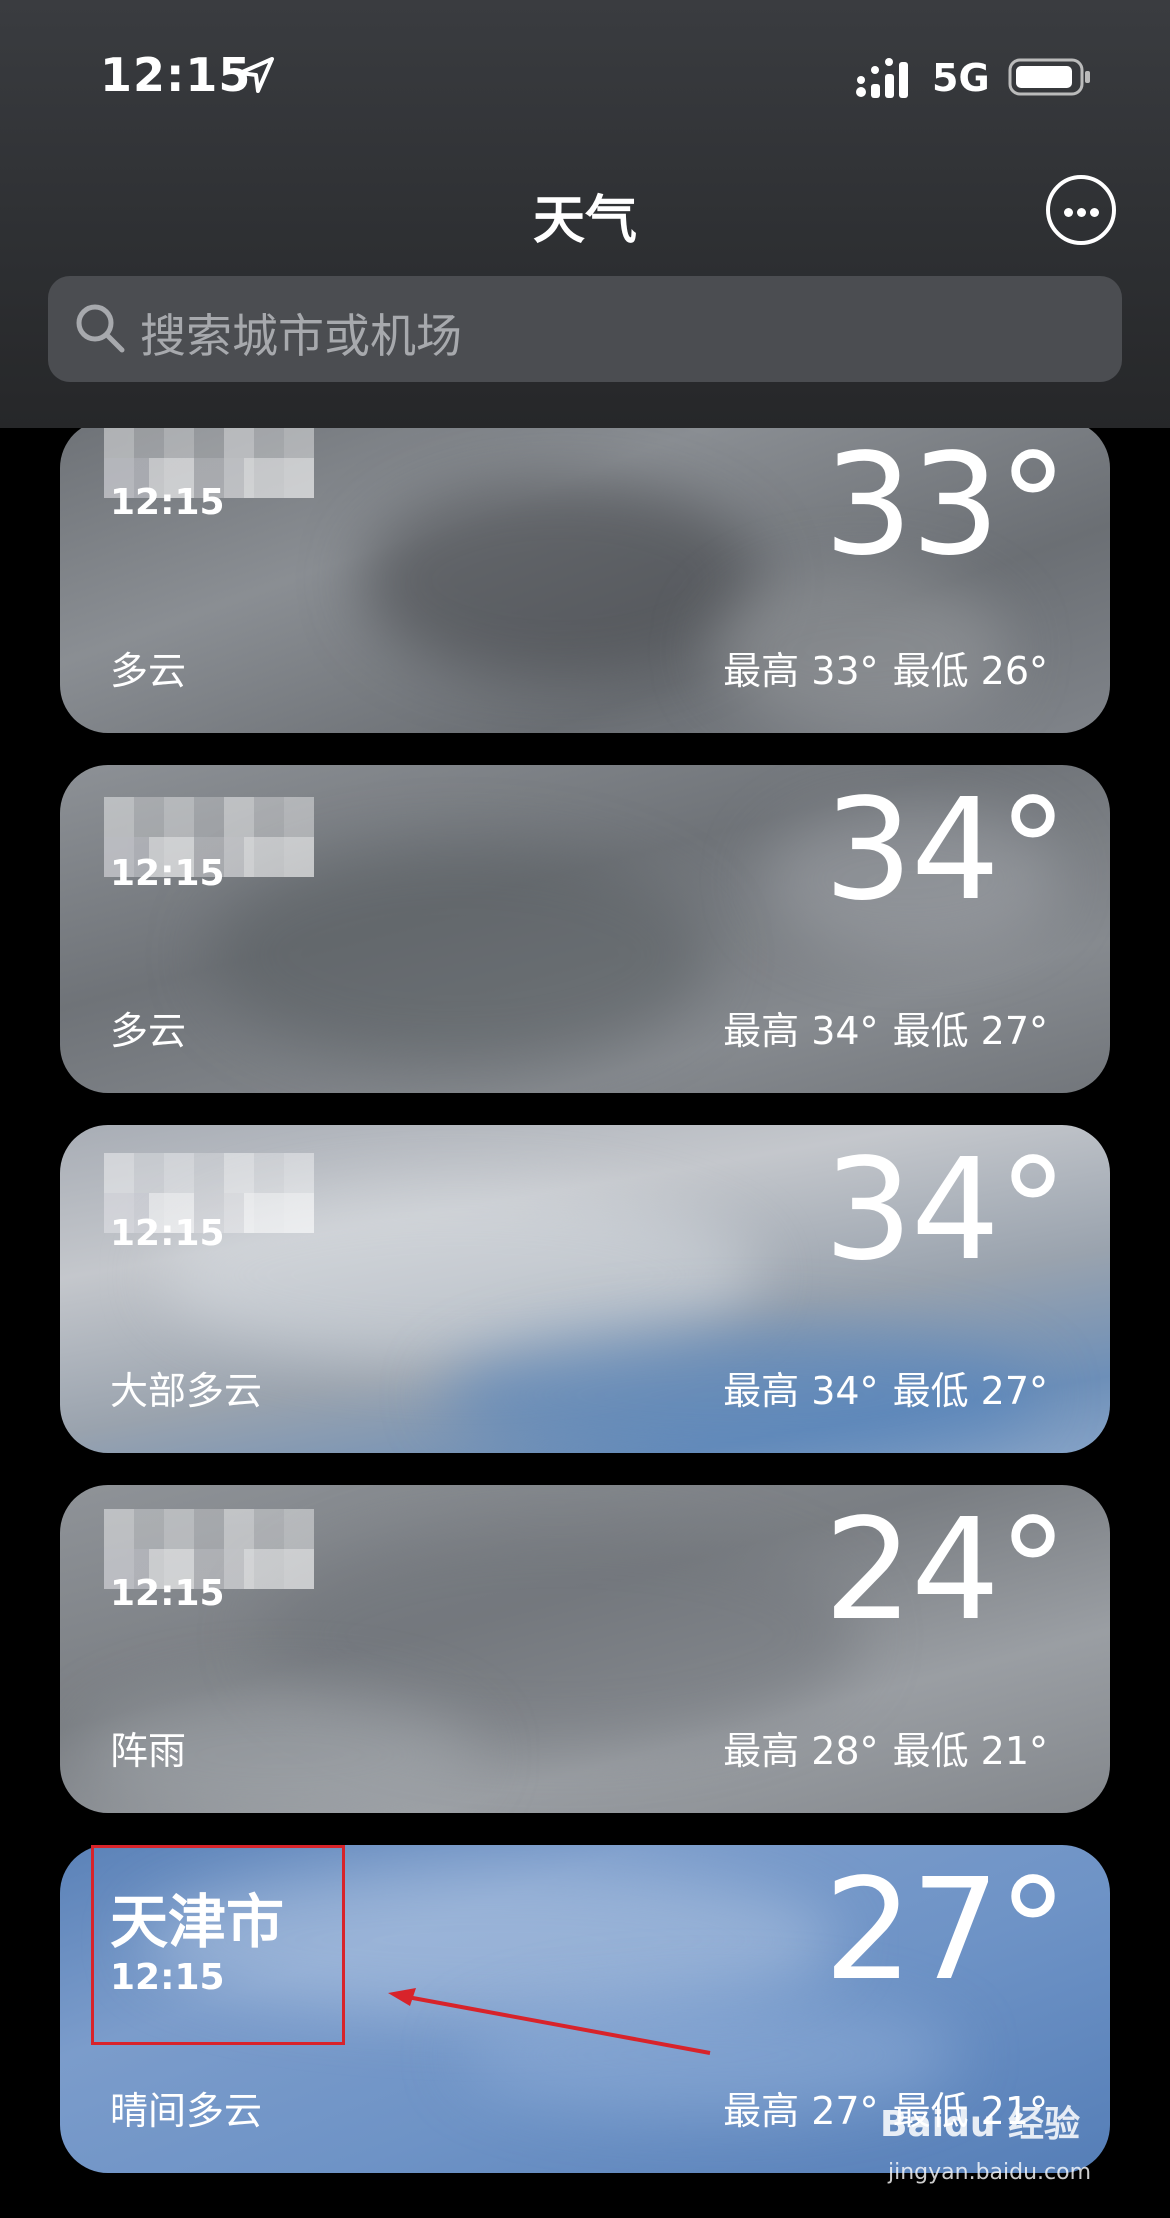 Image resolution: width=1170 pixels, height=2218 pixels. What do you see at coordinates (585, 329) in the screenshot?
I see `search-field: 搜索城市或机场` at bounding box center [585, 329].